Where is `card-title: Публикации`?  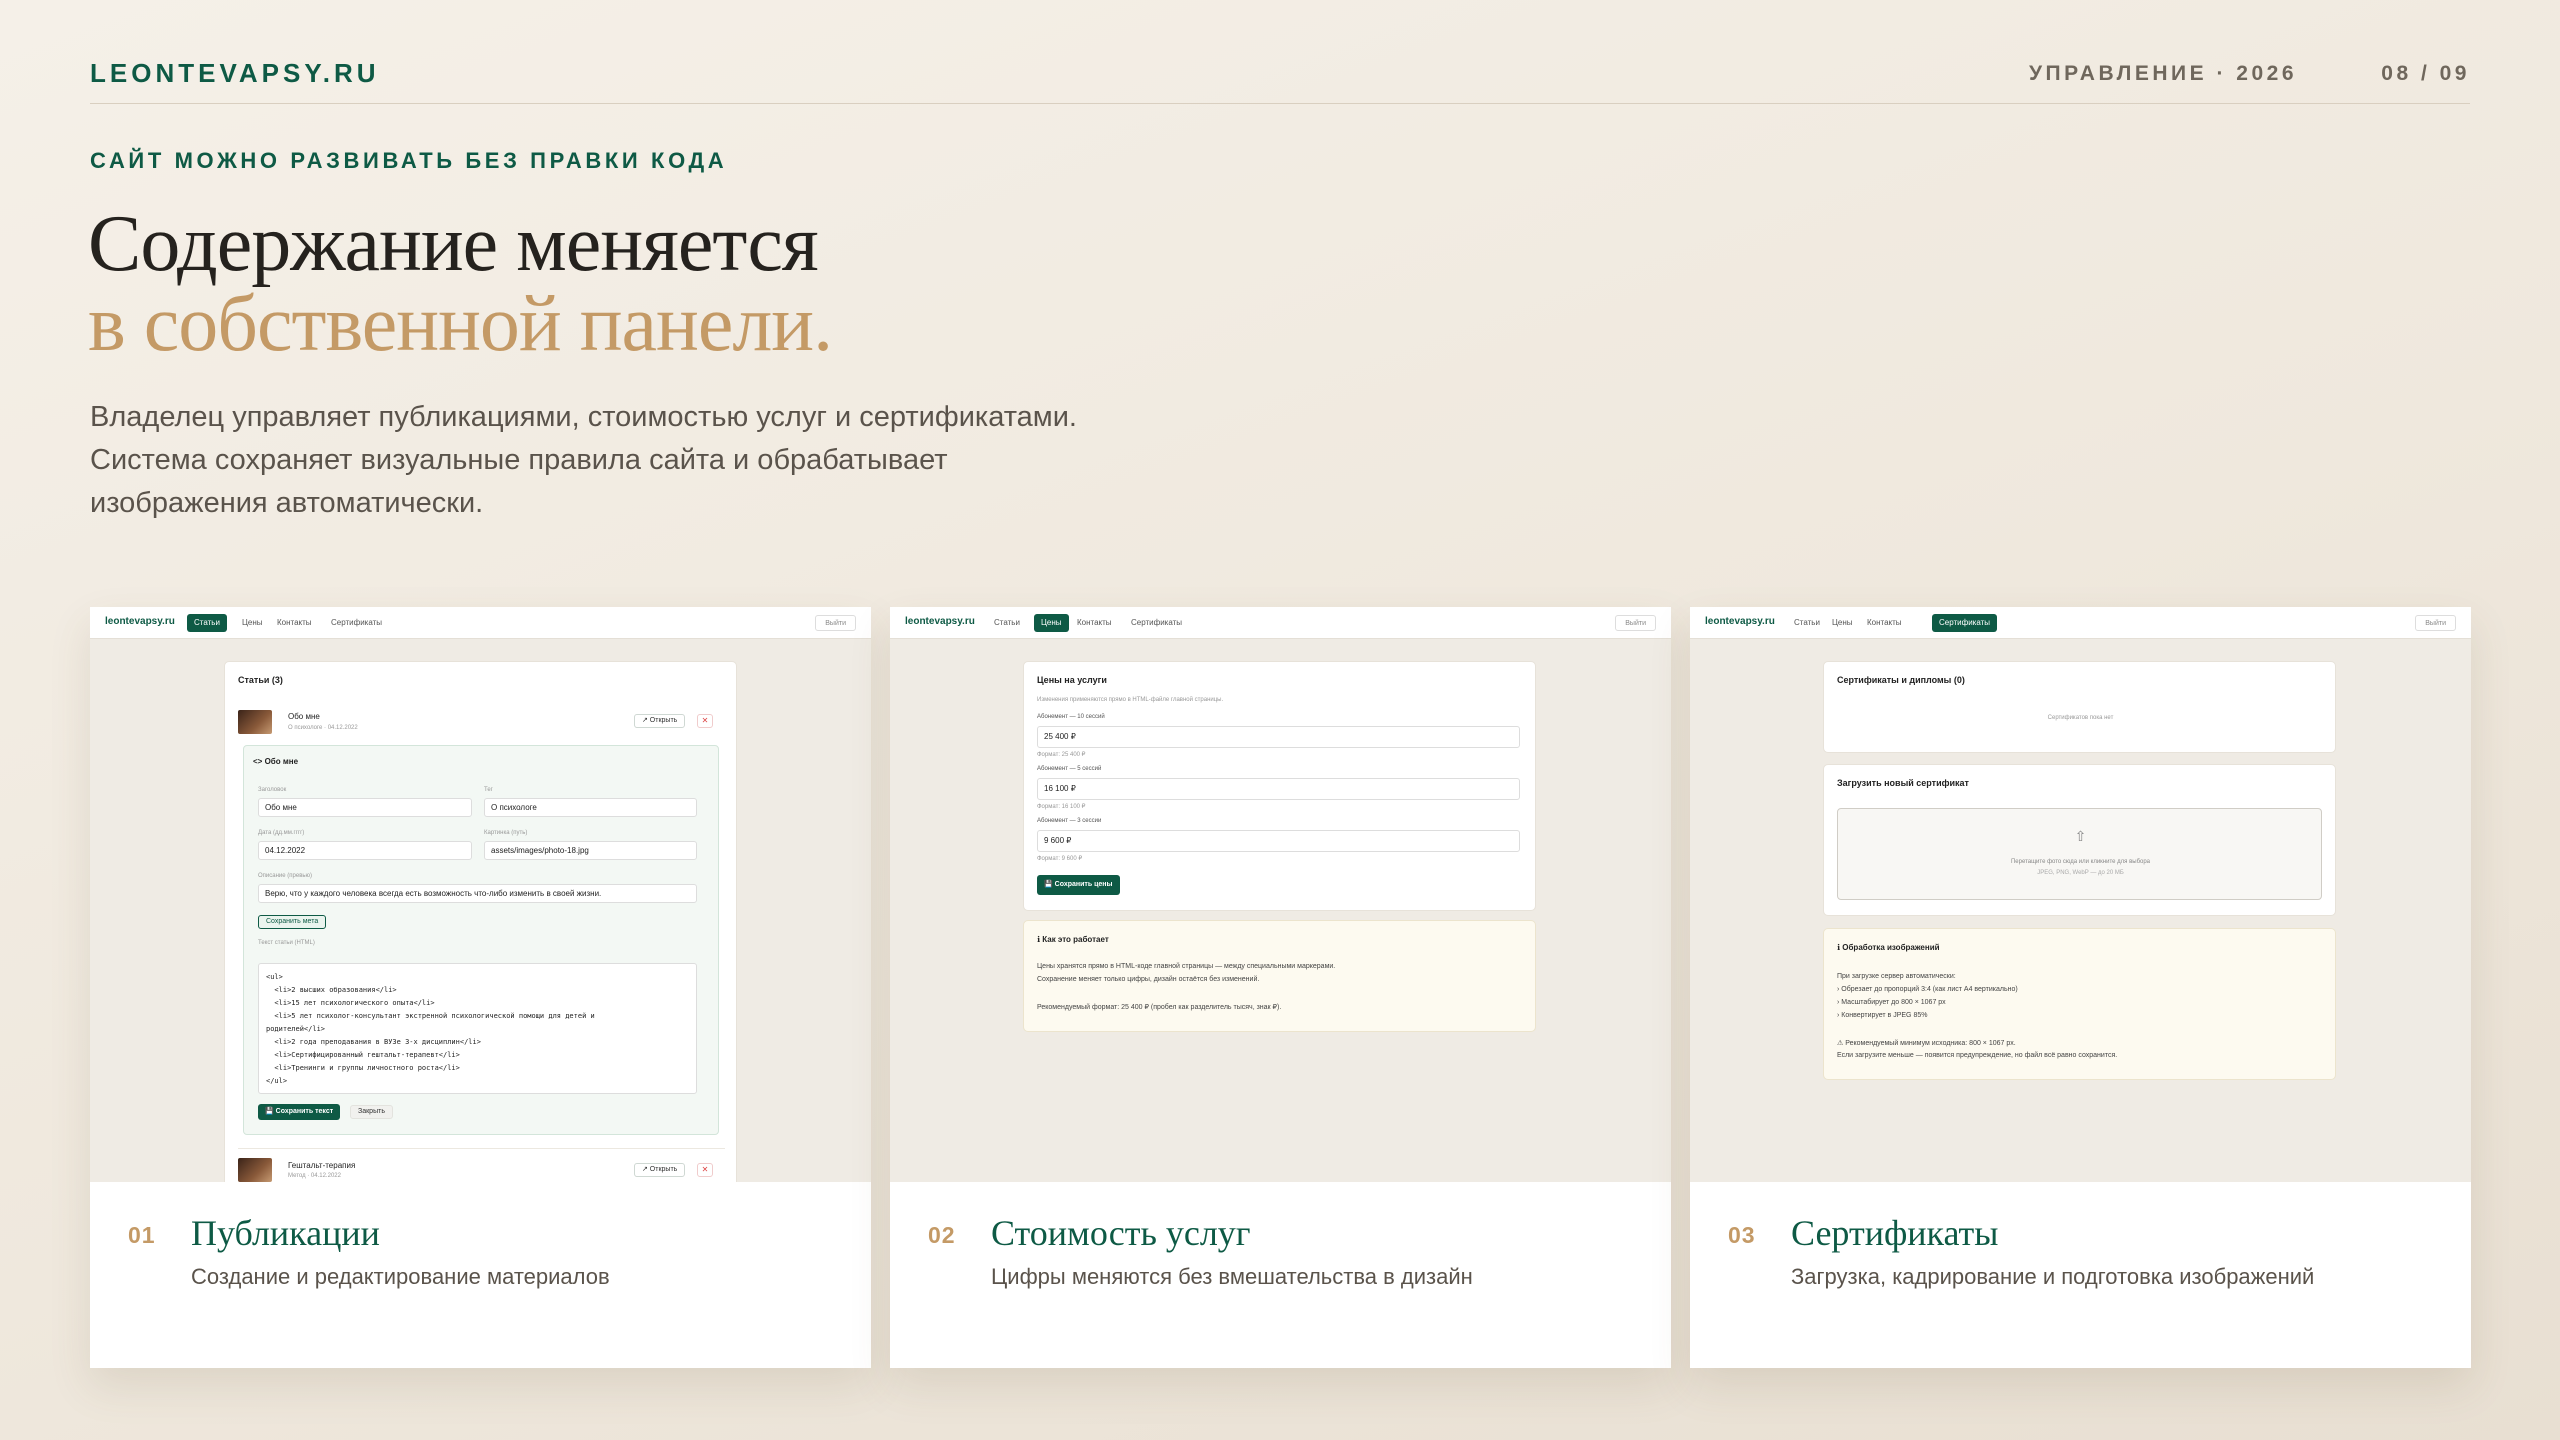 card-title: Публикации is located at coordinates (285, 1233).